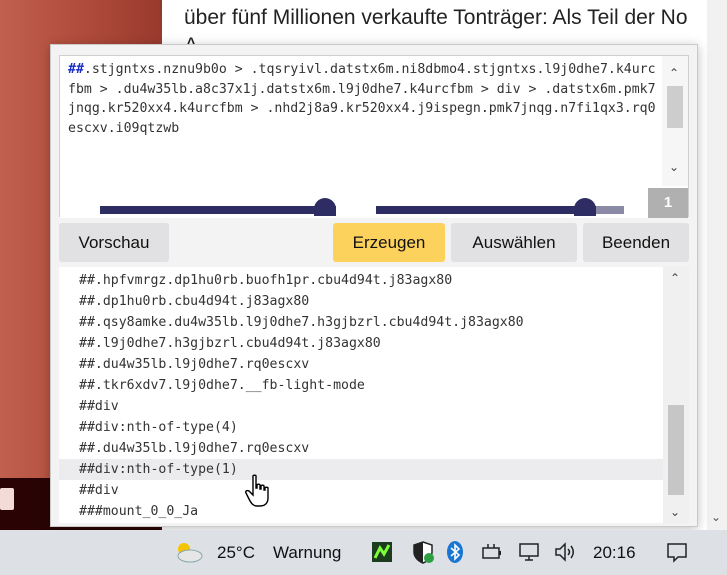 This screenshot has height=575, width=727. What do you see at coordinates (492, 552) in the screenshot?
I see `battery-plug-icon` at bounding box center [492, 552].